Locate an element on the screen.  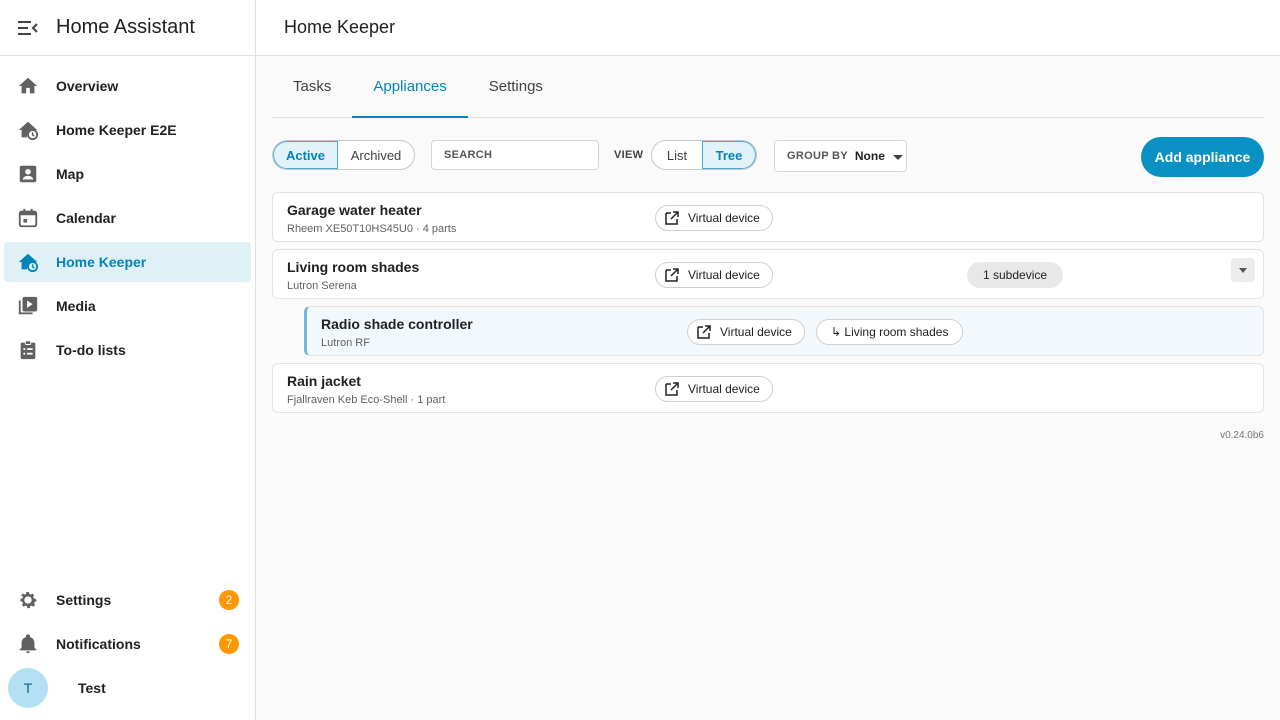
status-active-option: Active is located at coordinates (305, 155).